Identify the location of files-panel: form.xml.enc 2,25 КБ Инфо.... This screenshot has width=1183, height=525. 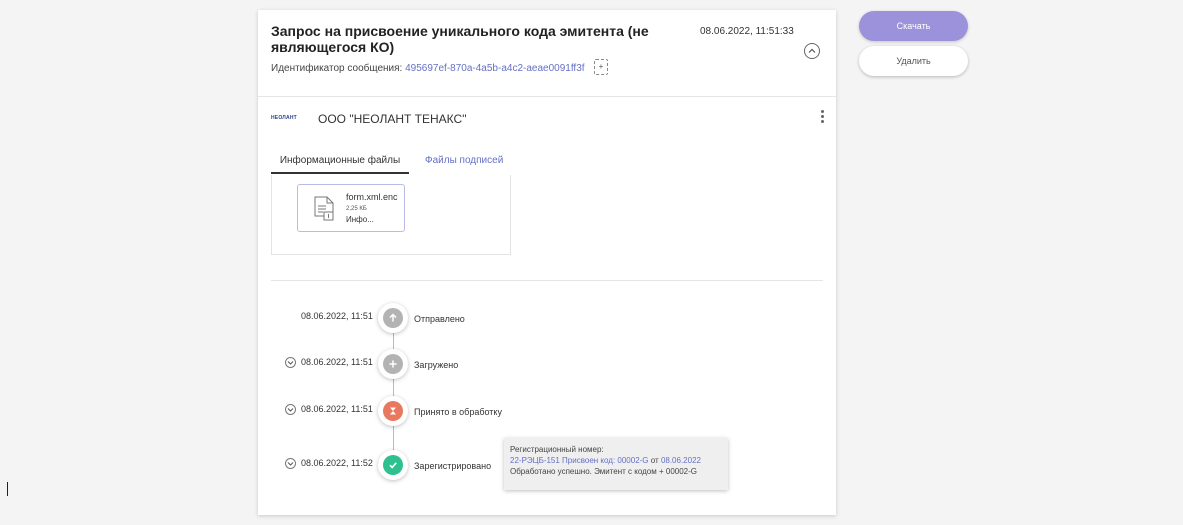
(391, 215).